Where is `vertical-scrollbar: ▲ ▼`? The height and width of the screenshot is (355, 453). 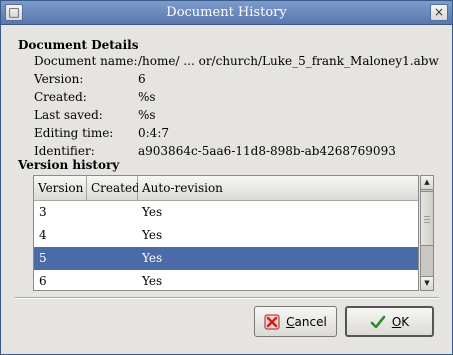
vertical-scrollbar: ▲ ▼ is located at coordinates (427, 233).